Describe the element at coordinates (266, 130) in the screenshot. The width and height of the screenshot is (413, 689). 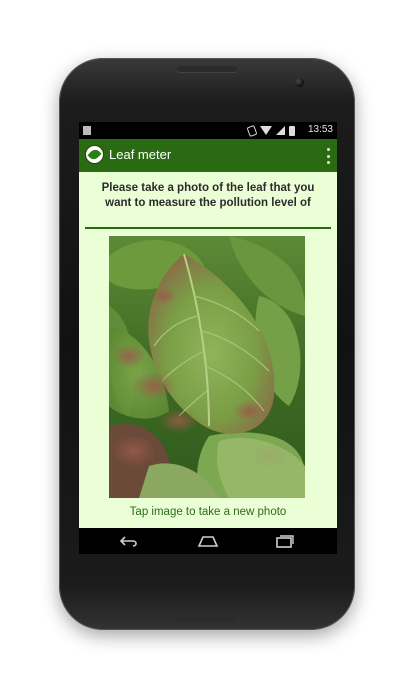
I see `wifi-icon` at that location.